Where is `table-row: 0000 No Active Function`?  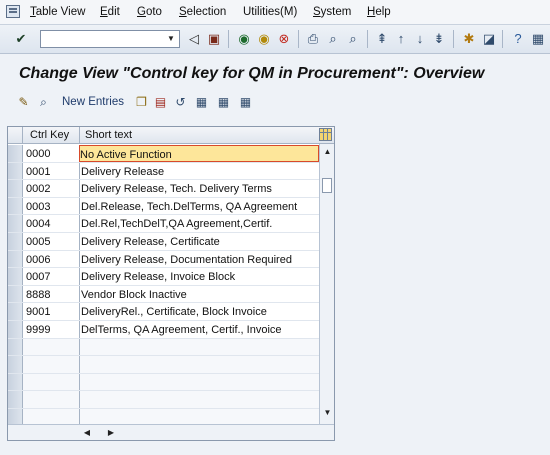 table-row: 0000 No Active Function is located at coordinates (163, 154).